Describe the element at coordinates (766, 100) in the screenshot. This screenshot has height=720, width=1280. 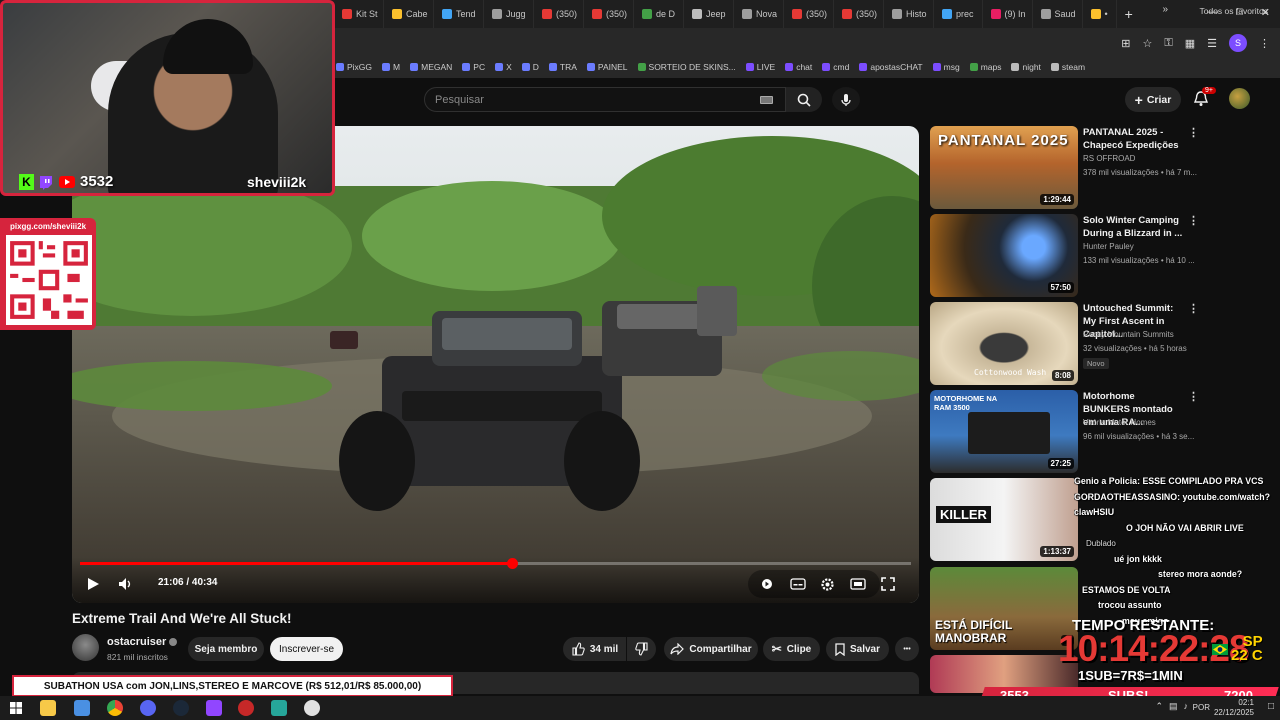
I see `keyboard-icon` at that location.